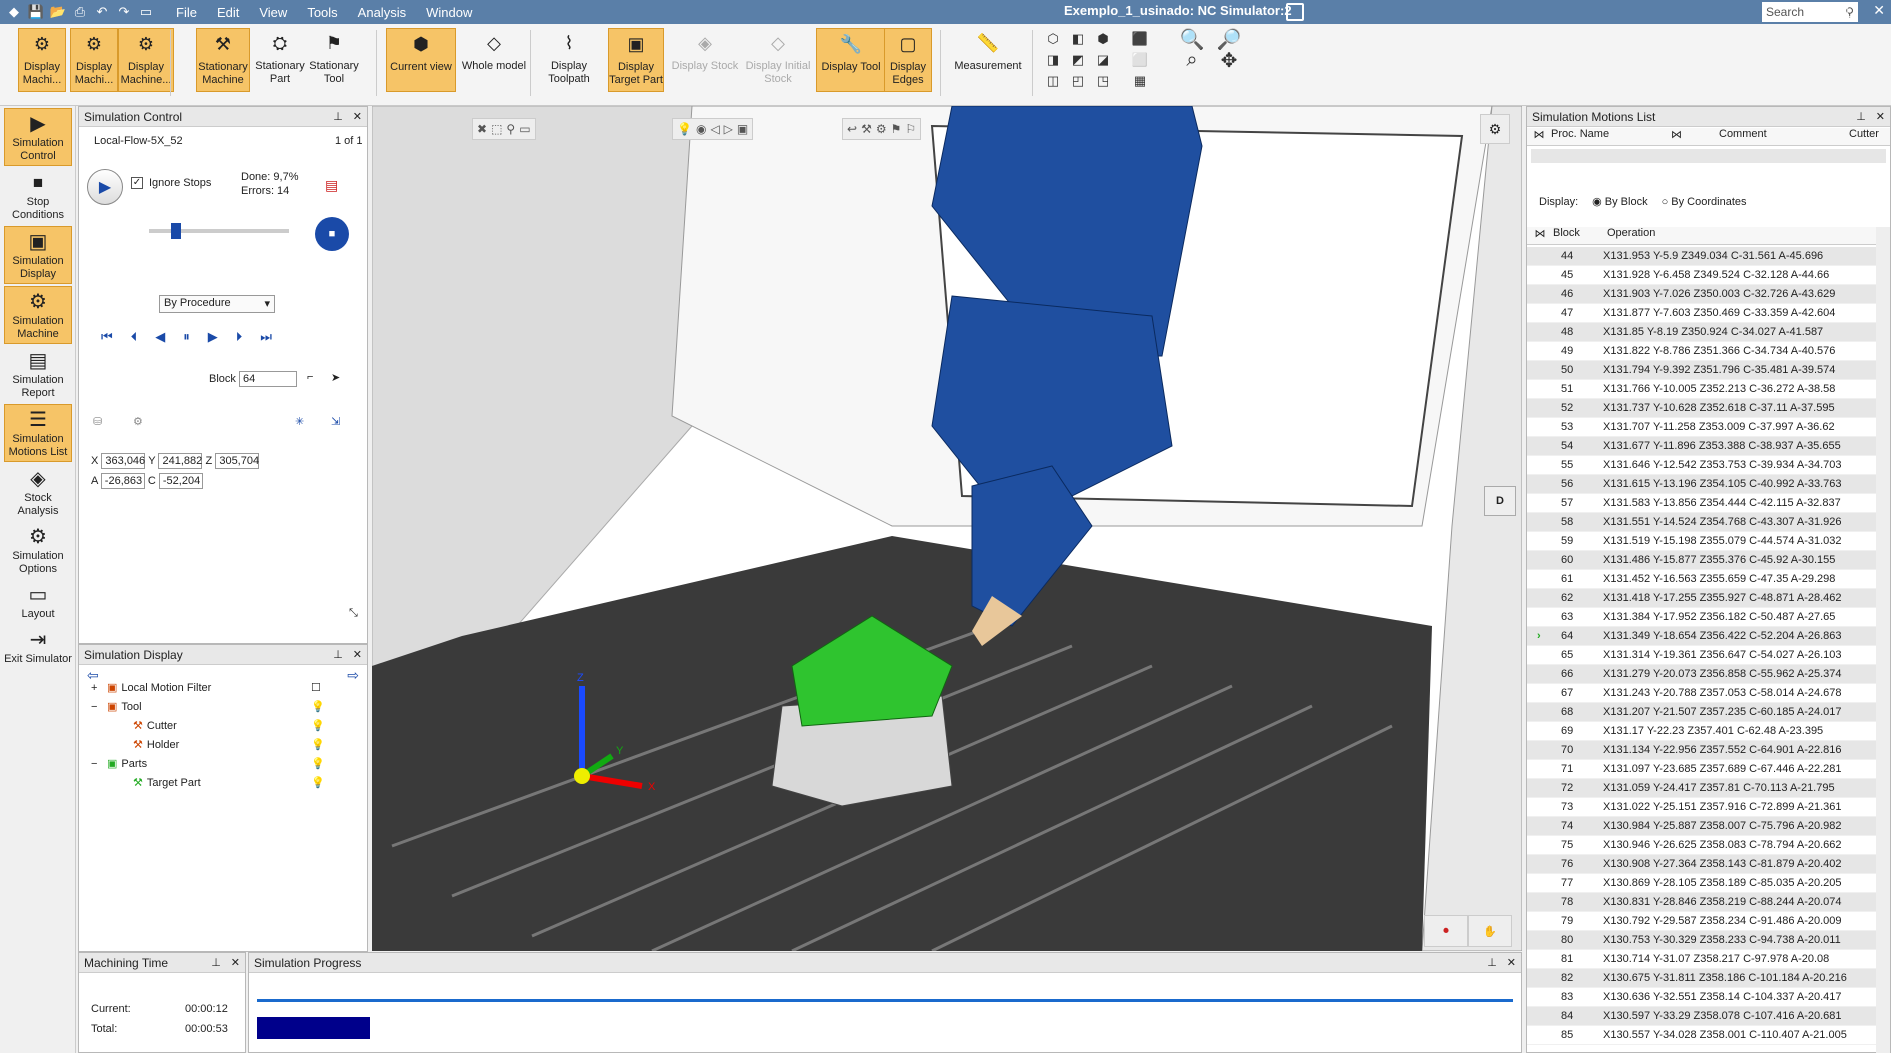 This screenshot has width=1891, height=1053. What do you see at coordinates (851, 60) in the screenshot?
I see `ribbon-btn-12-display-tool: 🔧 Display Tool` at bounding box center [851, 60].